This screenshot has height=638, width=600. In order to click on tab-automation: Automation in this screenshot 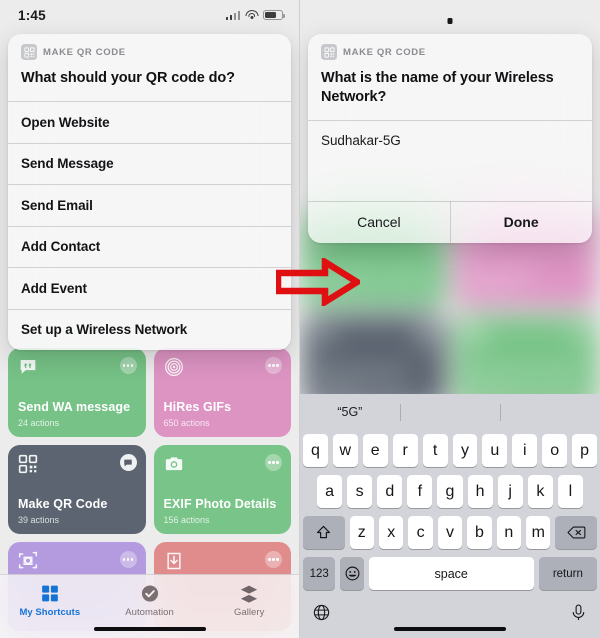, I will do `click(150, 600)`.